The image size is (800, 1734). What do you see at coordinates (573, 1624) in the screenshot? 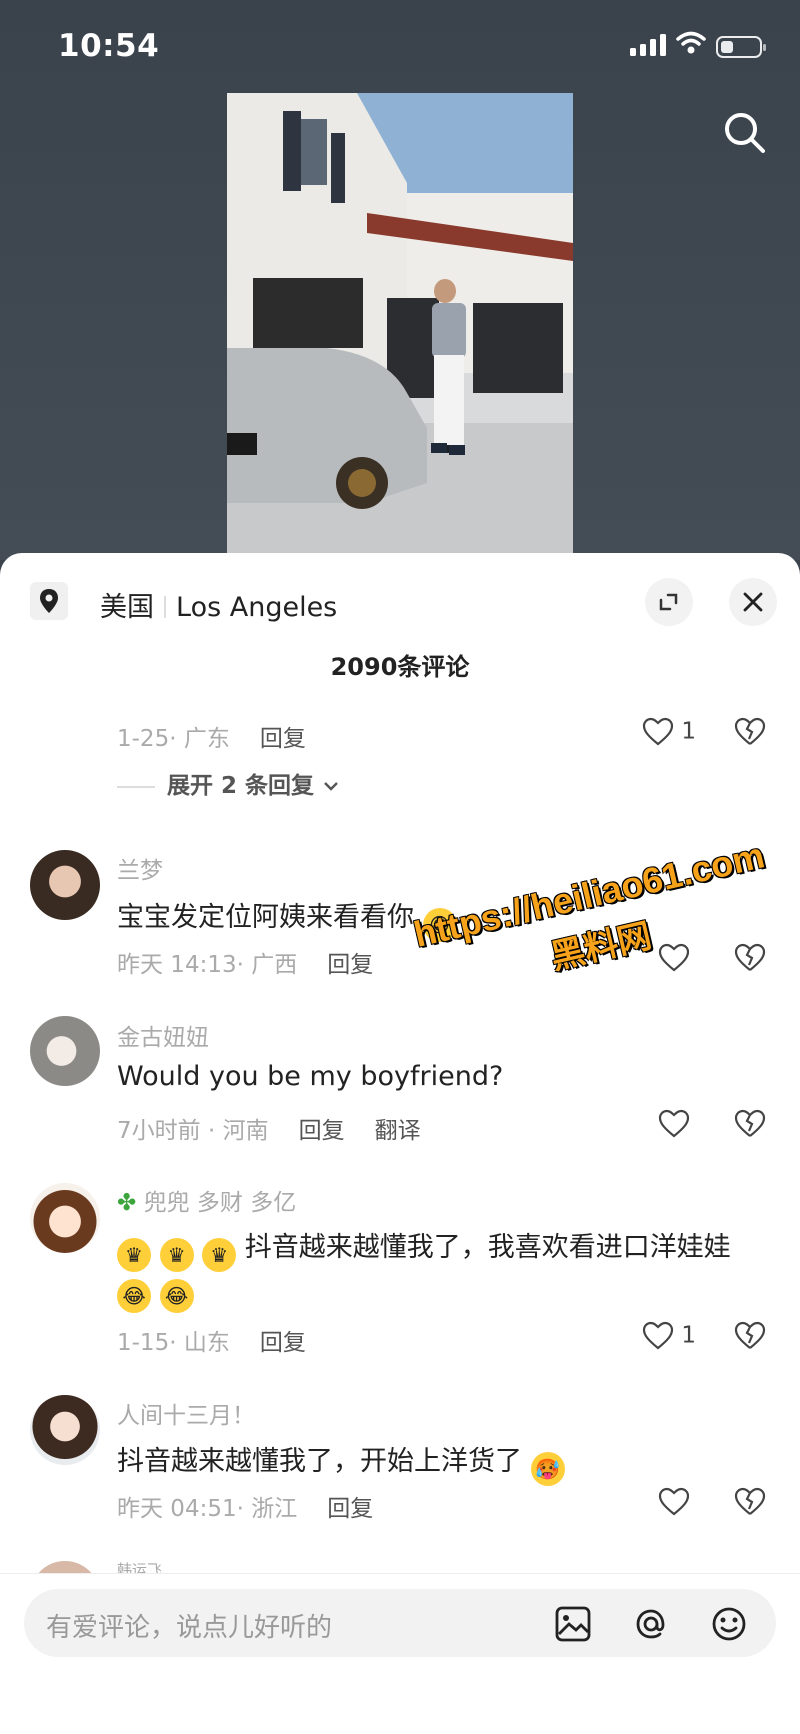
I see `image-icon` at bounding box center [573, 1624].